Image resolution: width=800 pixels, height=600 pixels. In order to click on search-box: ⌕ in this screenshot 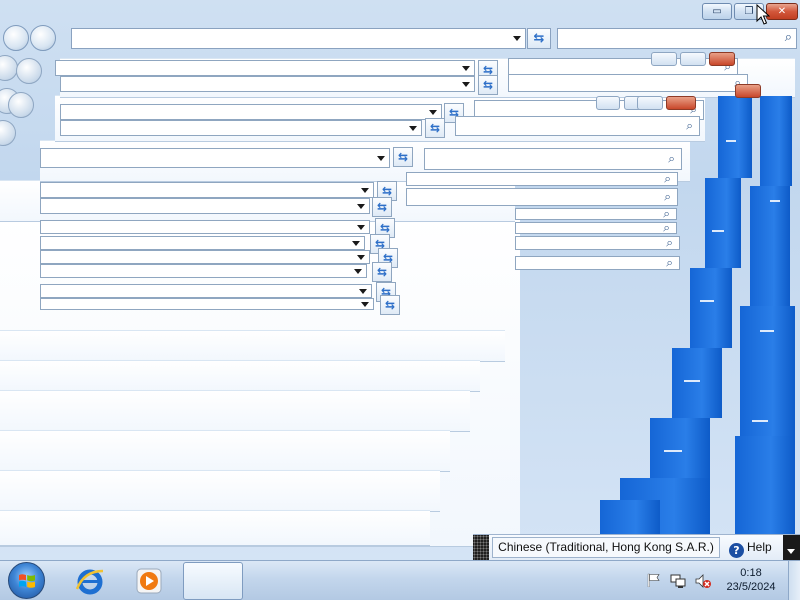, I will do `click(677, 38)`.